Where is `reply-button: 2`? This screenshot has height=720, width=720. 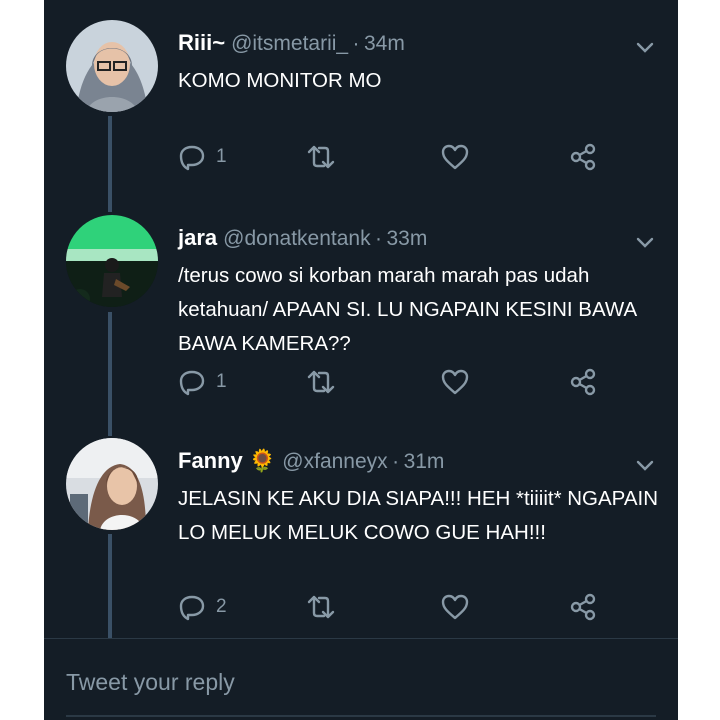 reply-button: 2 is located at coordinates (202, 607).